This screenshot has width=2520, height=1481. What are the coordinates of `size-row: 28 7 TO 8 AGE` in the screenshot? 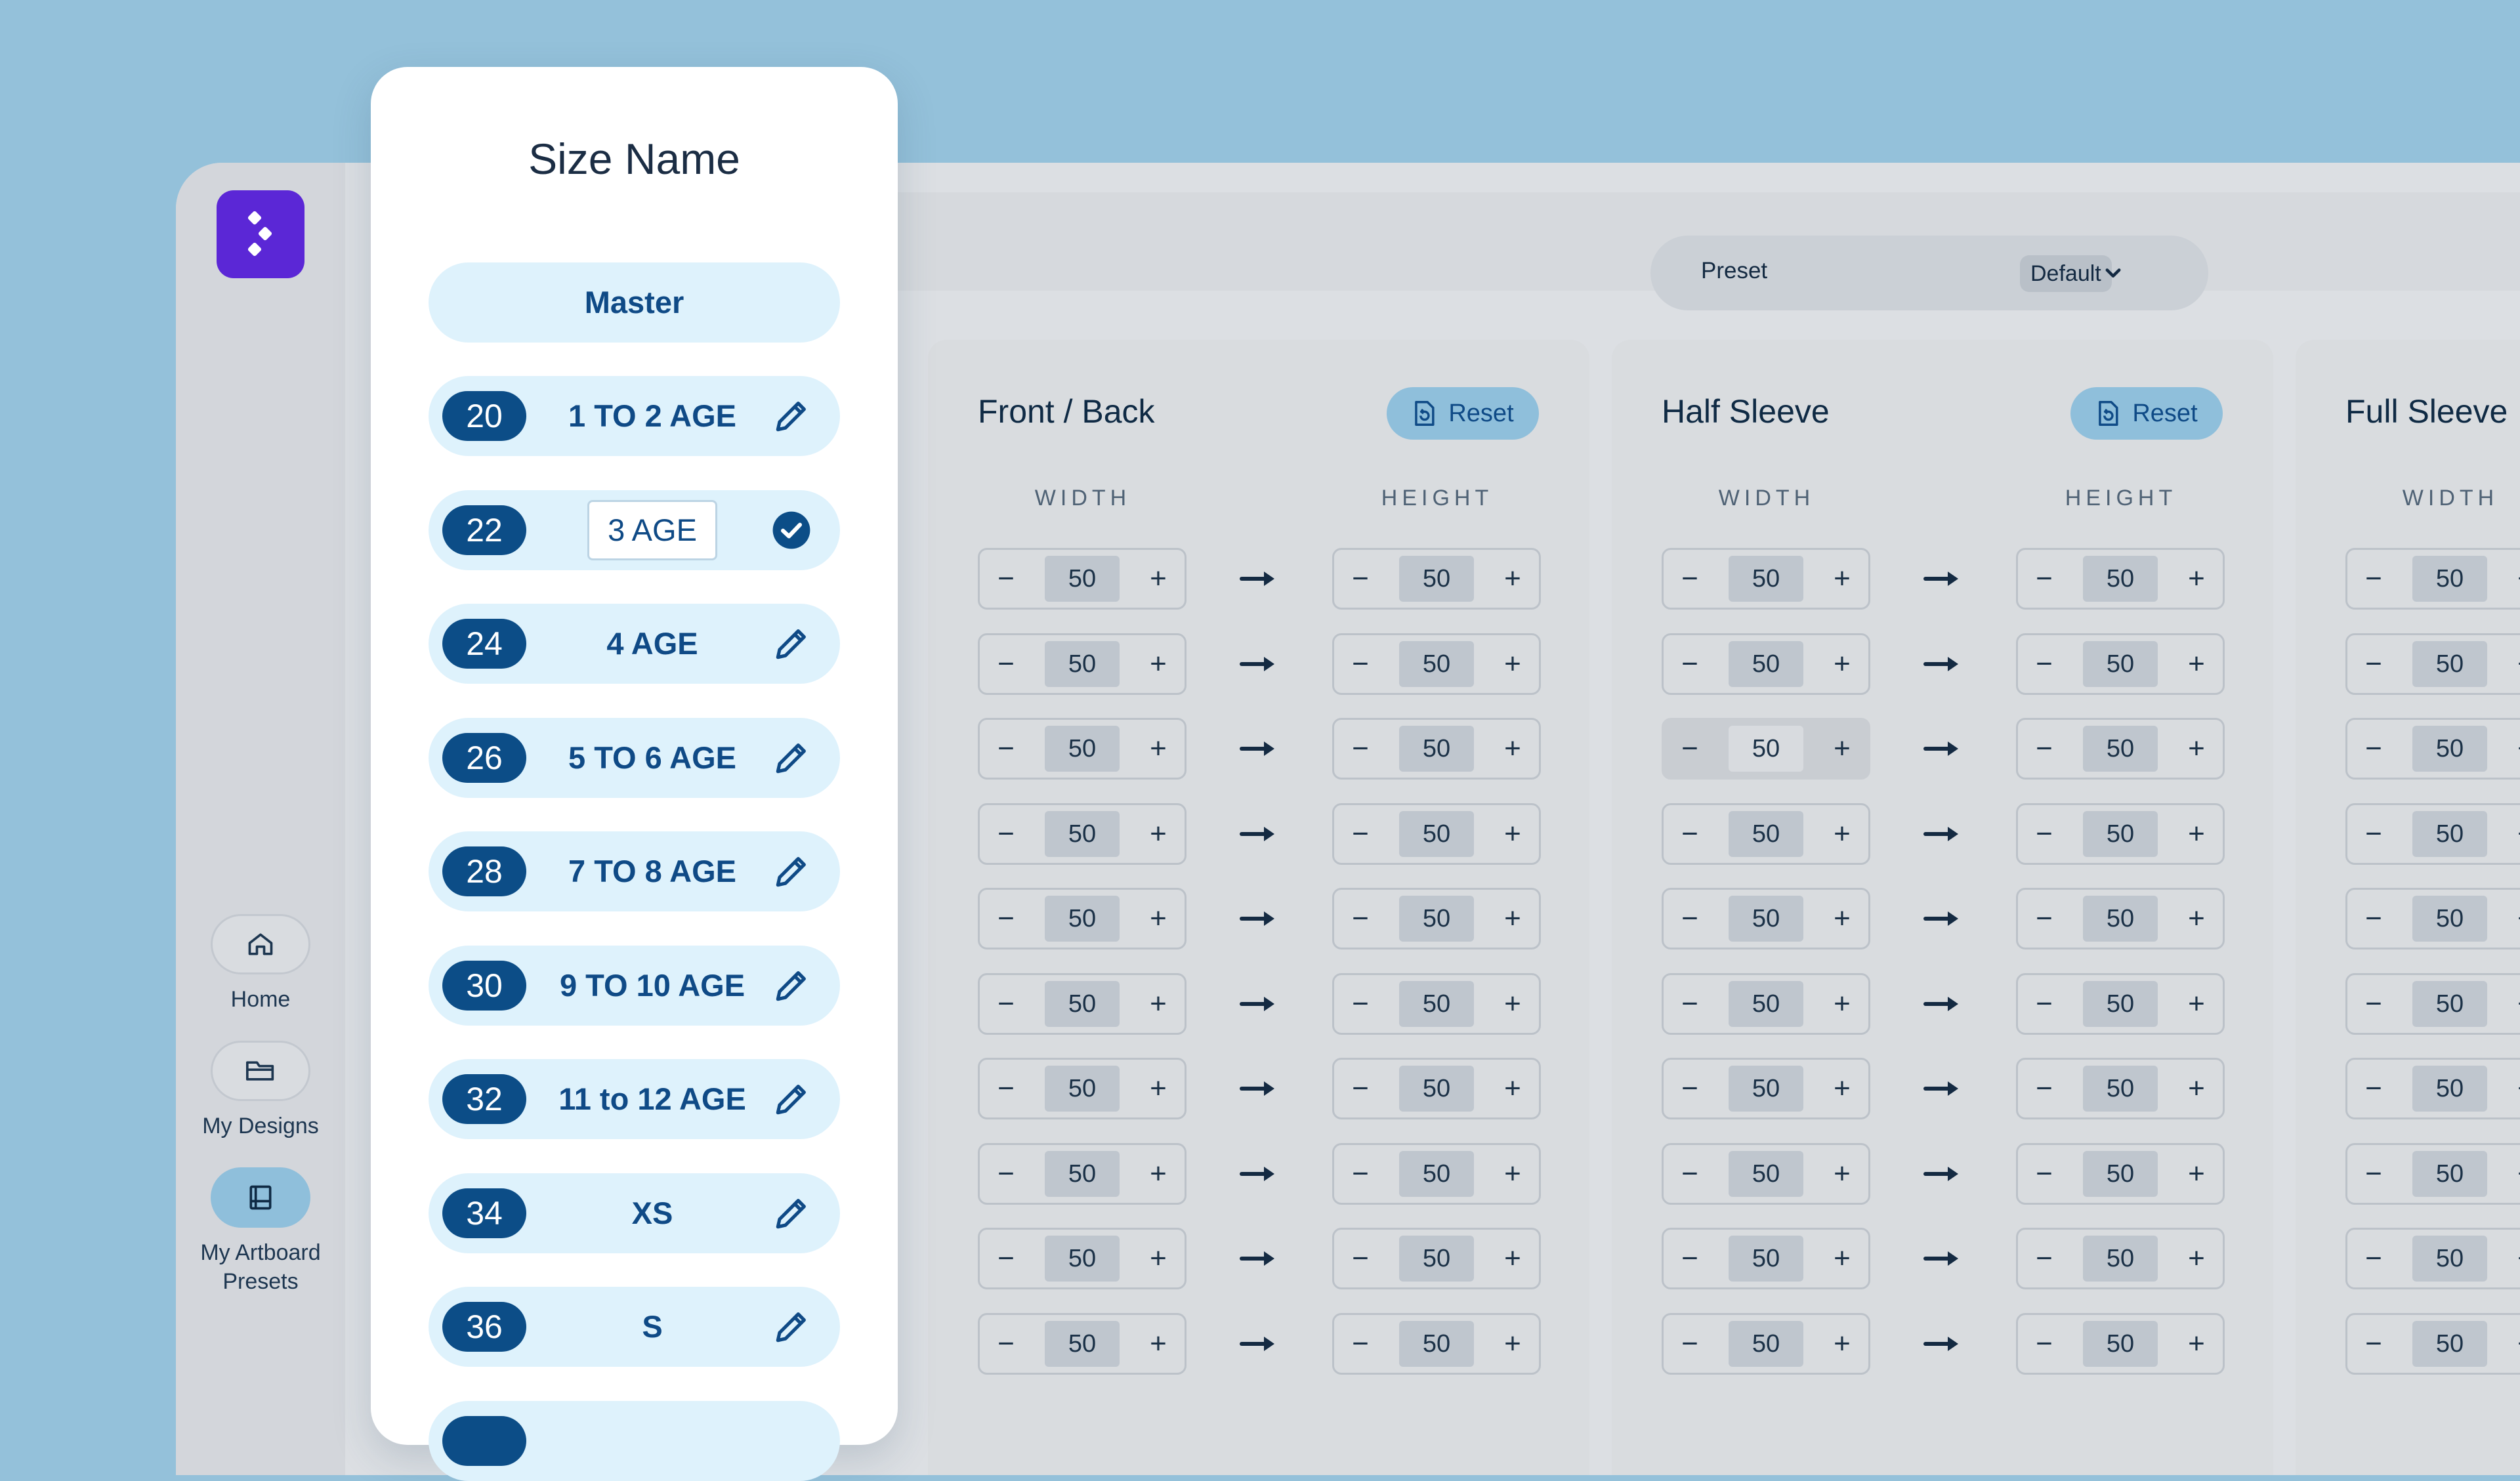 It's located at (634, 871).